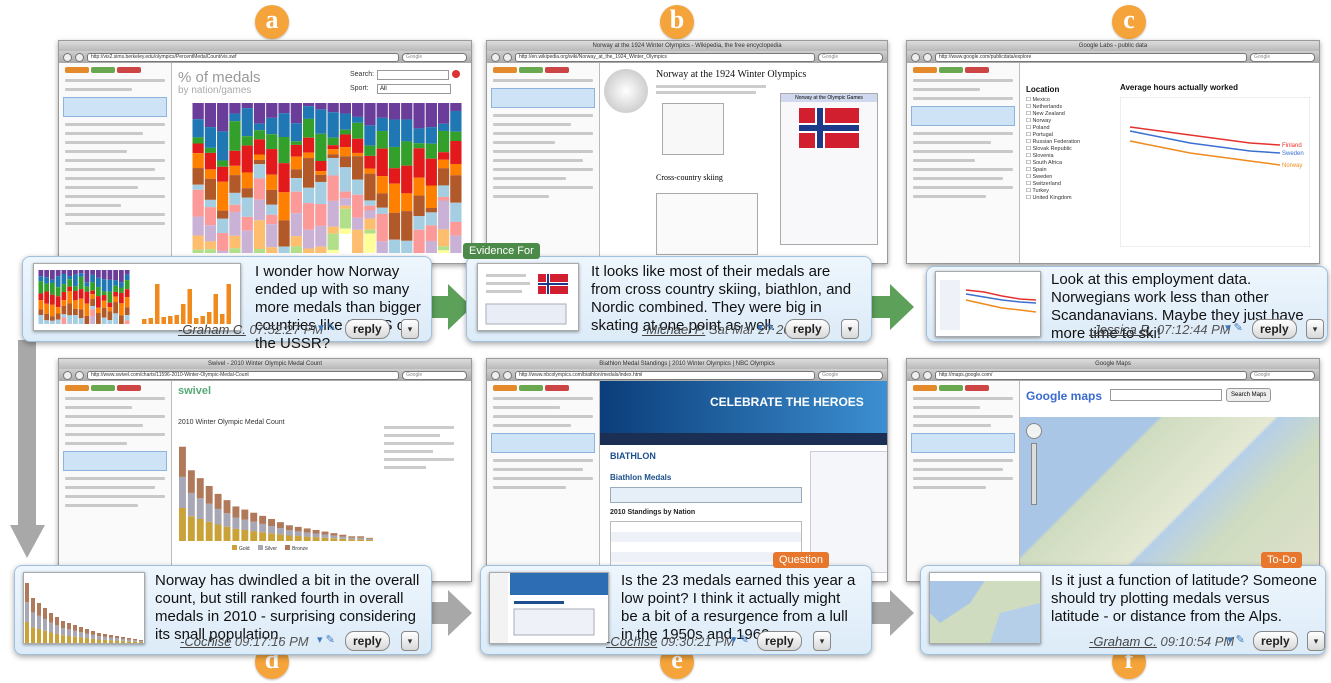 The height and width of the screenshot is (683, 1331). What do you see at coordinates (673, 329) in the screenshot?
I see `comment-author: -Michael P.` at bounding box center [673, 329].